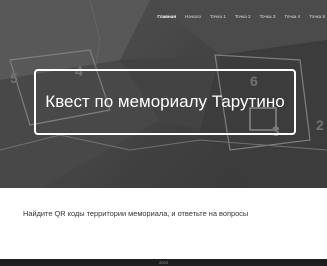 The image size is (327, 266). Describe the element at coordinates (166, 16) in the screenshot. I see `nav-item-home: Главная` at that location.